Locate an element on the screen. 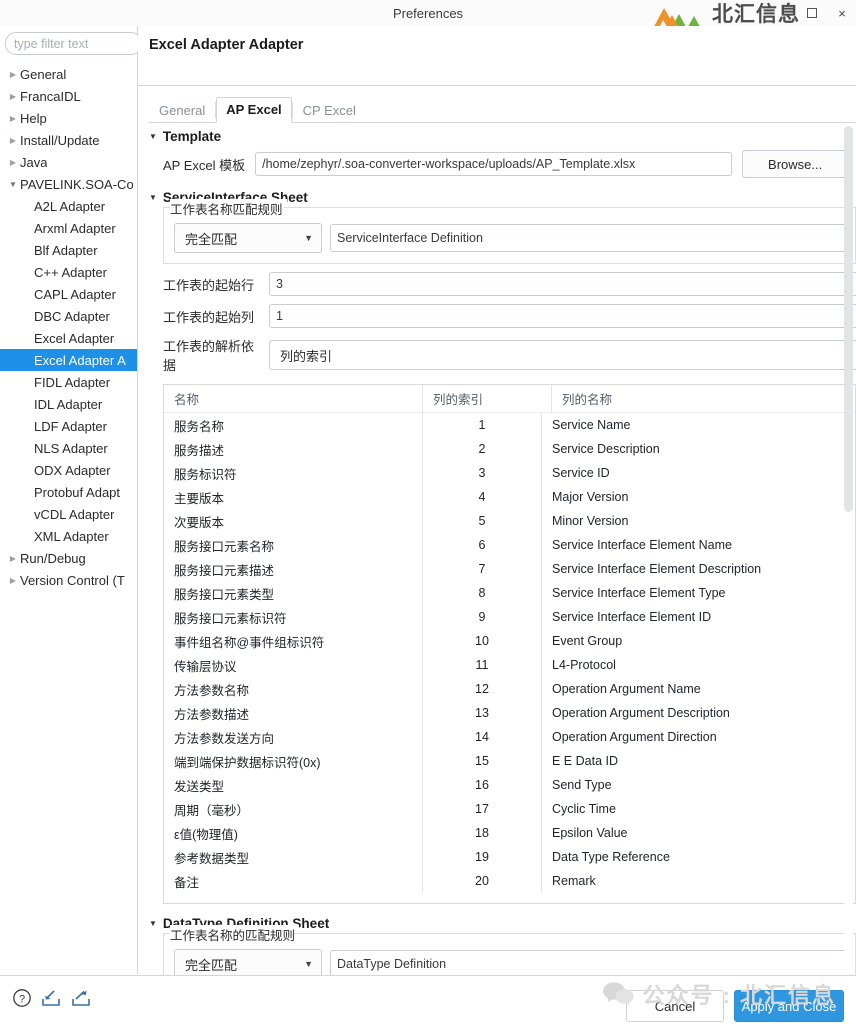 The width and height of the screenshot is (856, 1033). dialog-action-buttons: Cancel Apply and Close is located at coordinates (735, 1006).